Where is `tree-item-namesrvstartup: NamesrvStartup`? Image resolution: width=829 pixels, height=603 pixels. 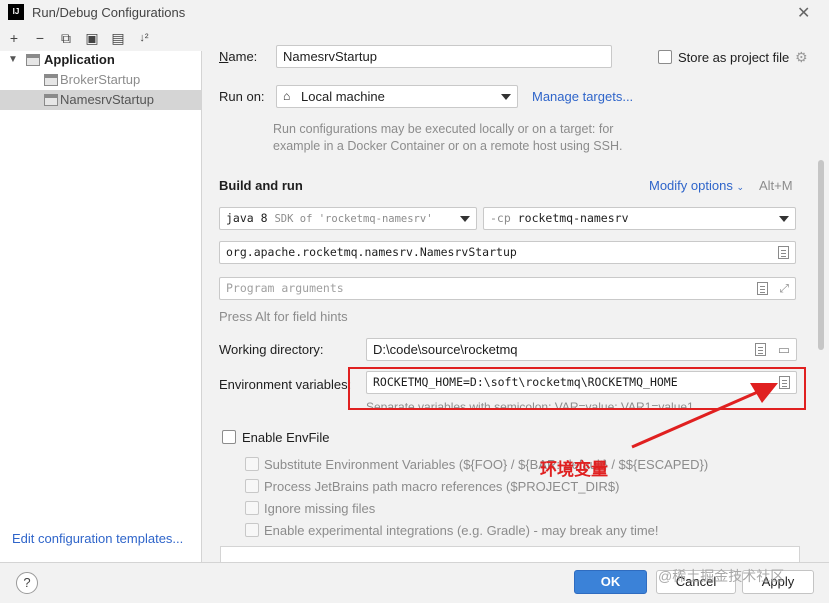 tree-item-namesrvstartup: NamesrvStartup is located at coordinates (100, 100).